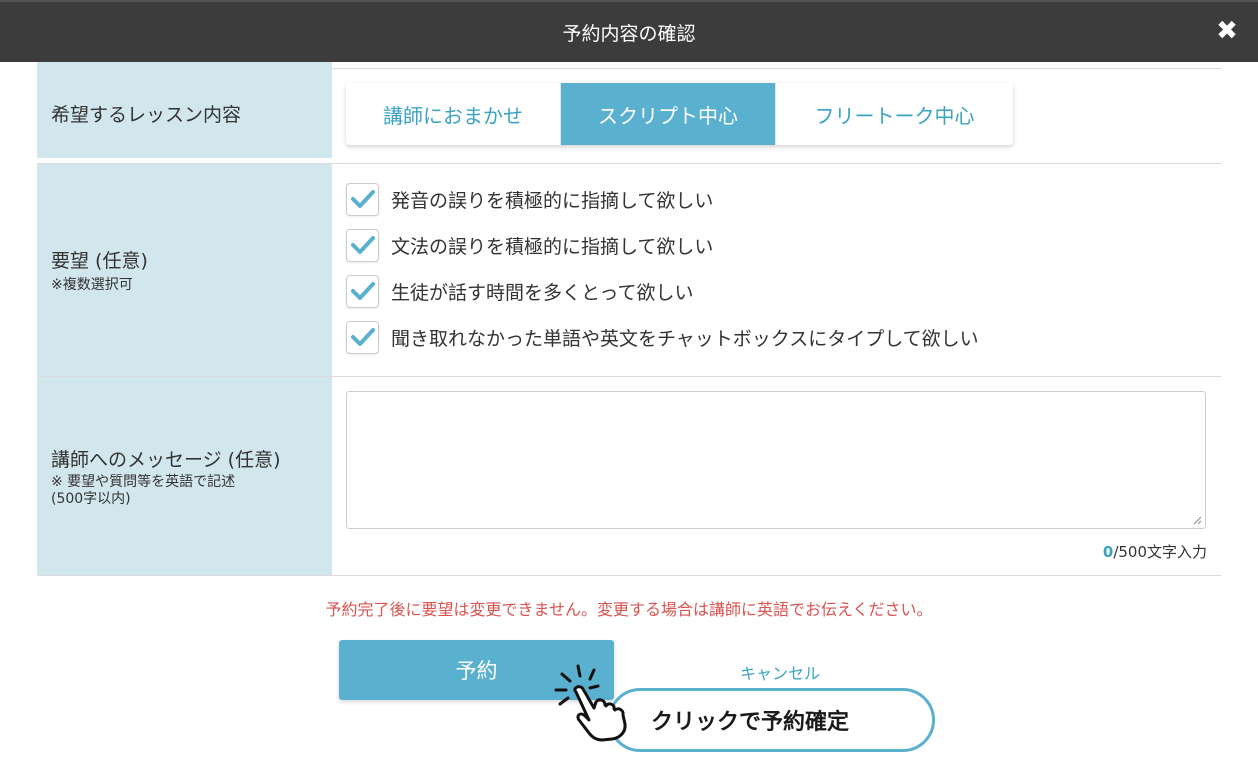  I want to click on message-sublabel: ※ 要望や質問等を英語で記述, so click(143, 481).